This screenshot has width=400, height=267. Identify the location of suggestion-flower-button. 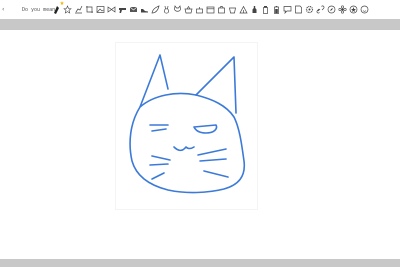
(342, 10).